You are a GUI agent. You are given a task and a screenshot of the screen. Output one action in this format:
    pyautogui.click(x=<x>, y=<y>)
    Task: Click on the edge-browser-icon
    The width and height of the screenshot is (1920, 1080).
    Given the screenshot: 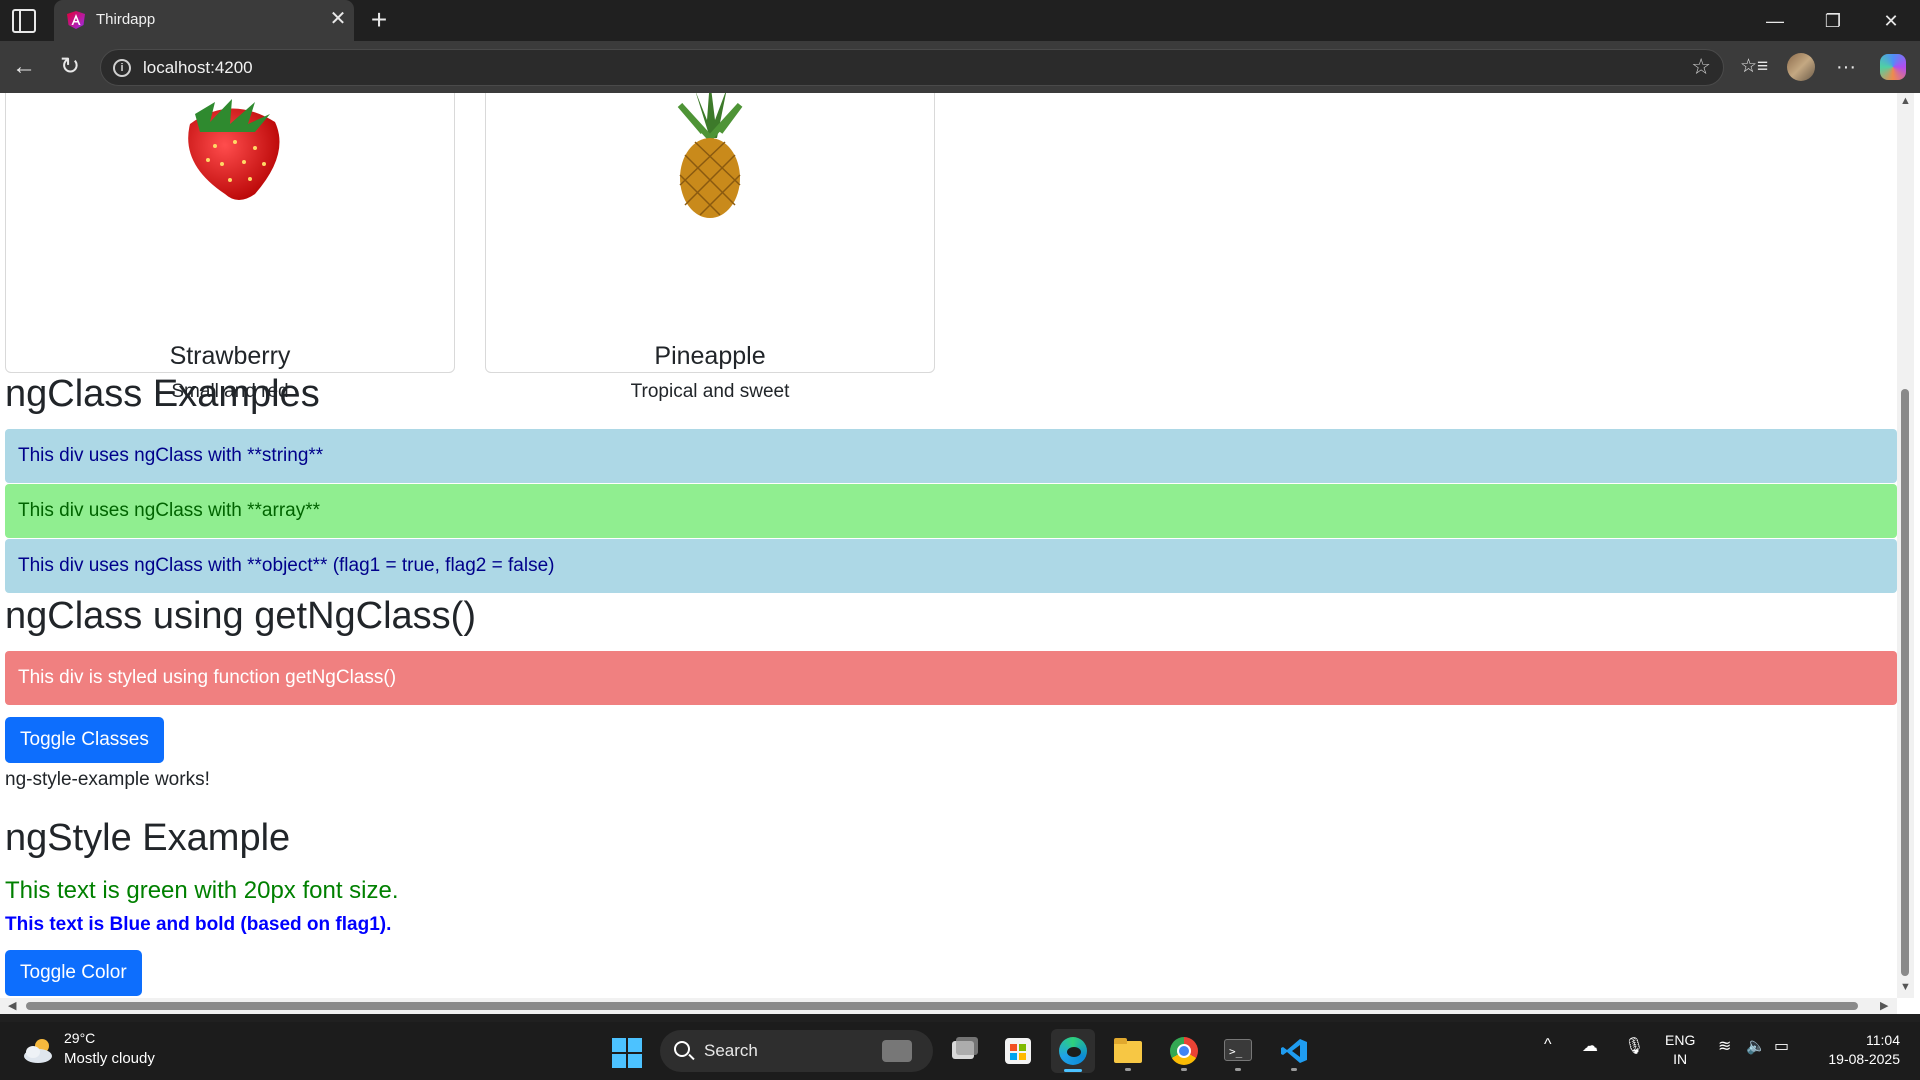 What is the action you would take?
    pyautogui.click(x=1073, y=1051)
    